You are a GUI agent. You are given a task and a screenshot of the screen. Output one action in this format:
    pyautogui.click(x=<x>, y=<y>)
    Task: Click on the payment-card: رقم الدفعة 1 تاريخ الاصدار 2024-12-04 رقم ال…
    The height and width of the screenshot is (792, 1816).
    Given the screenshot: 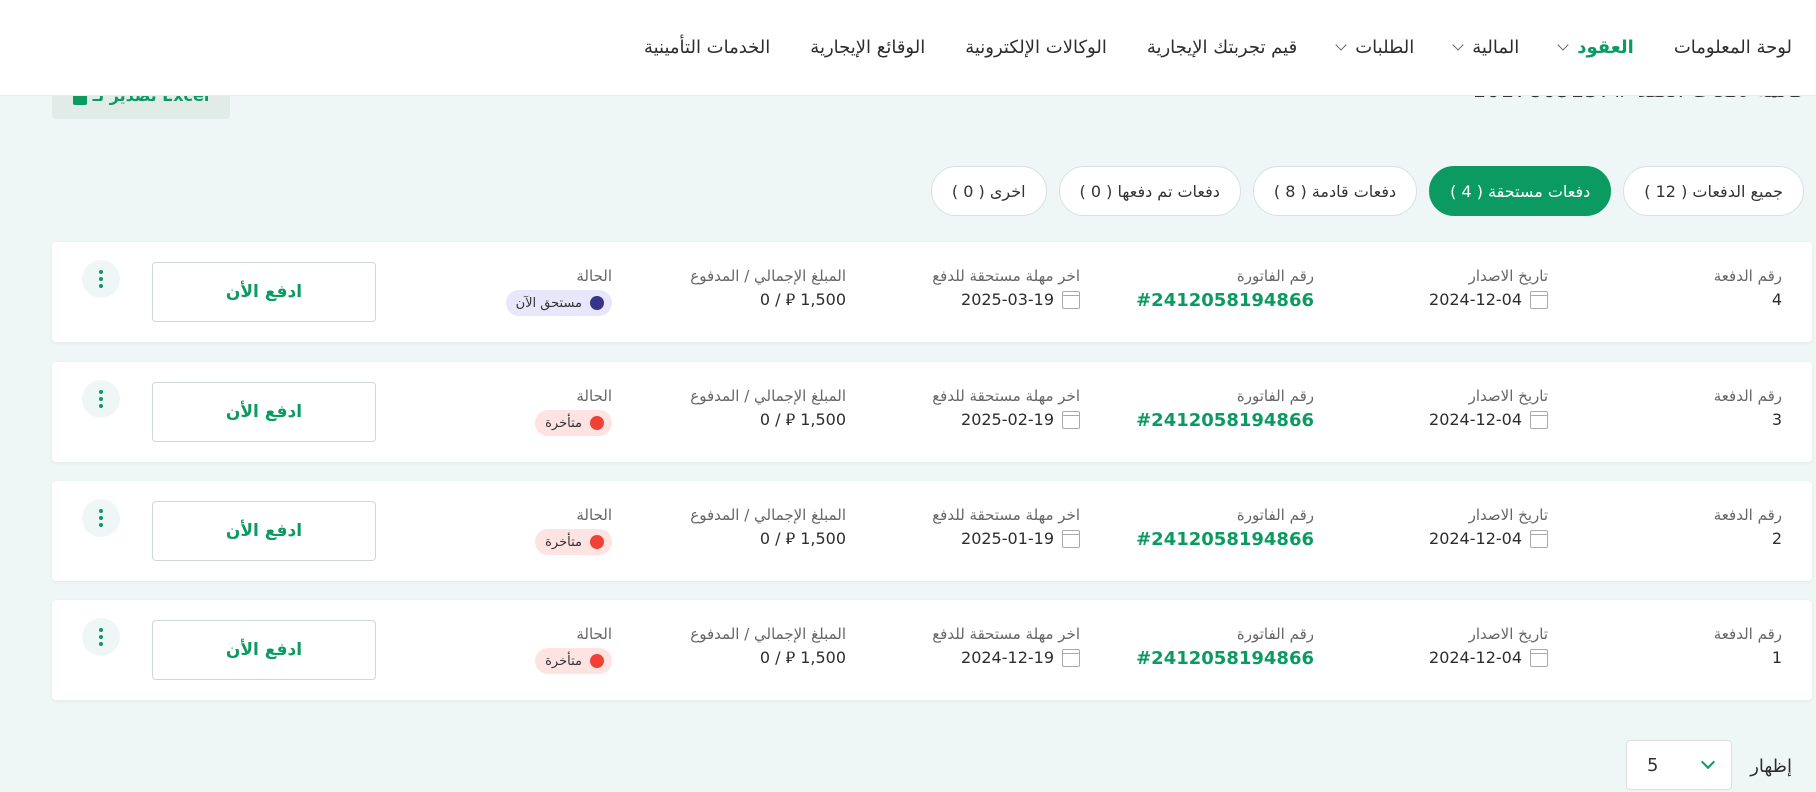 What is the action you would take?
    pyautogui.click(x=932, y=650)
    